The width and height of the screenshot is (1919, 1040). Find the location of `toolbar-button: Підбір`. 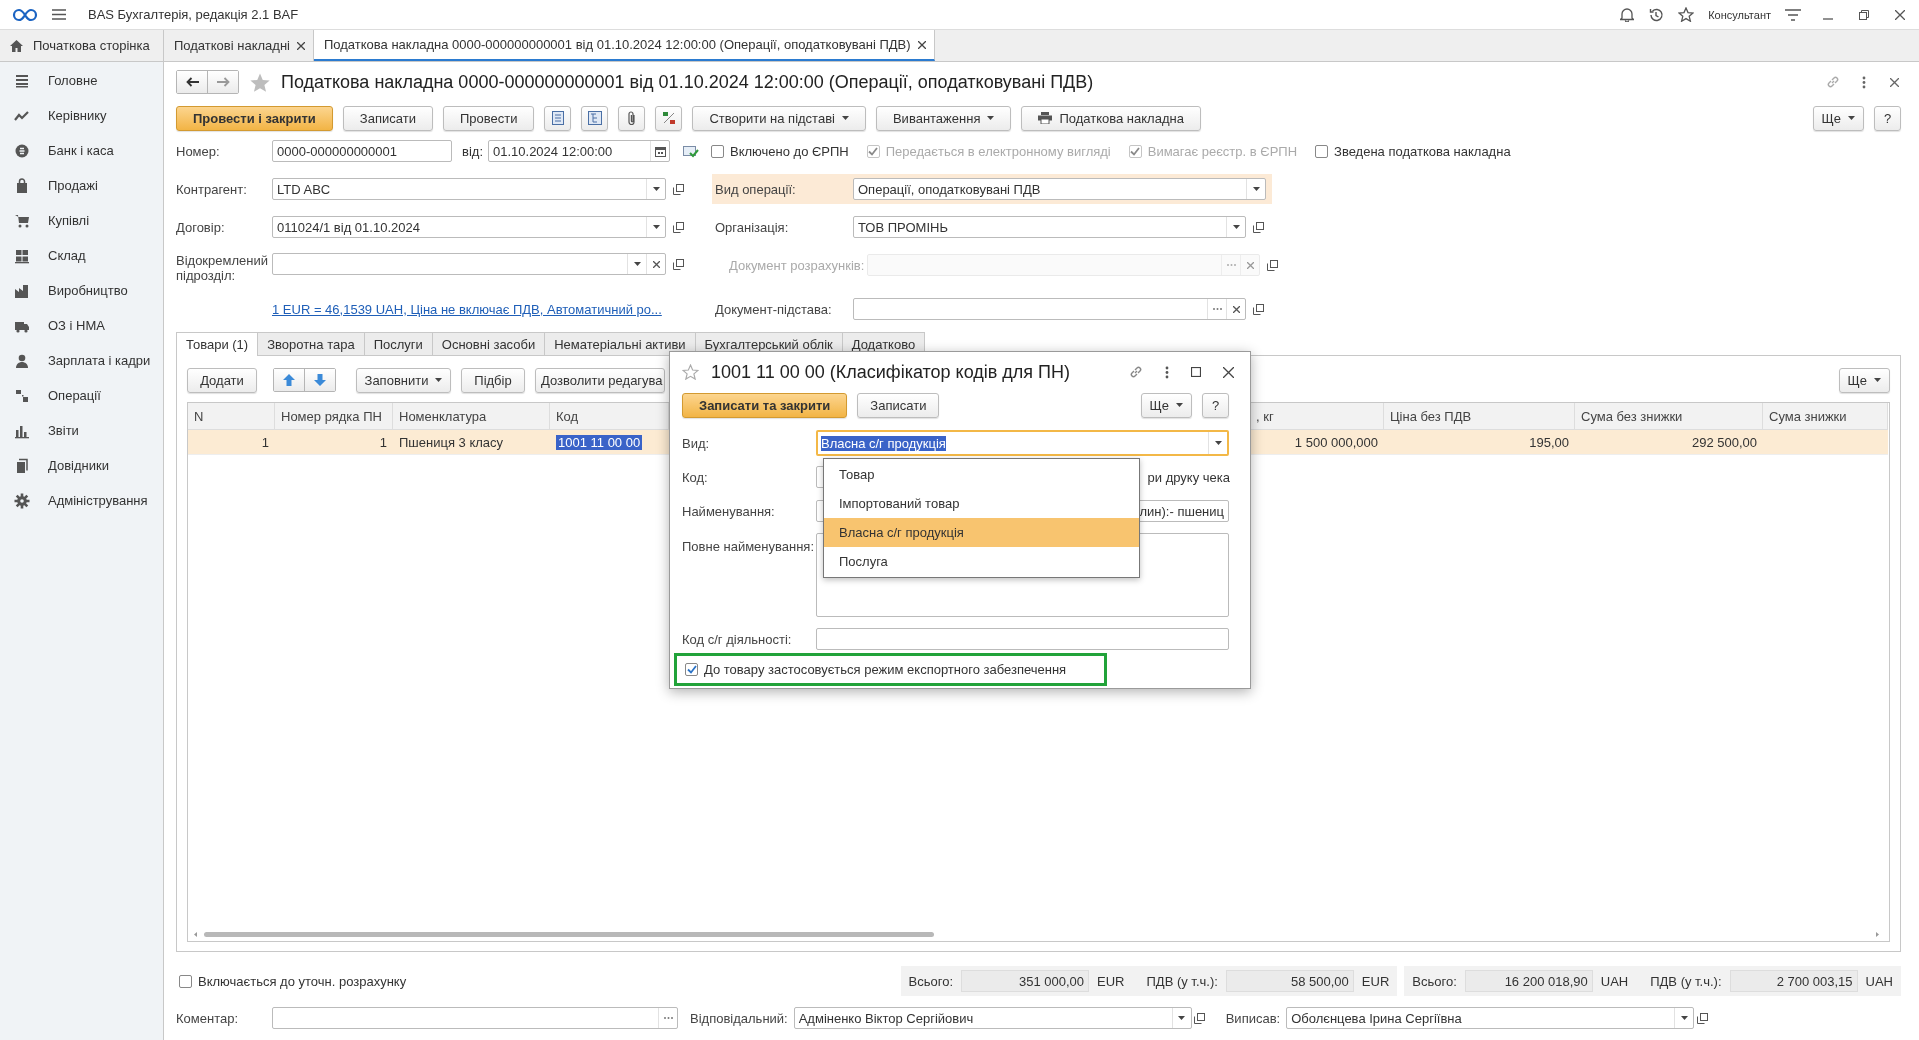

toolbar-button: Підбір is located at coordinates (493, 380).